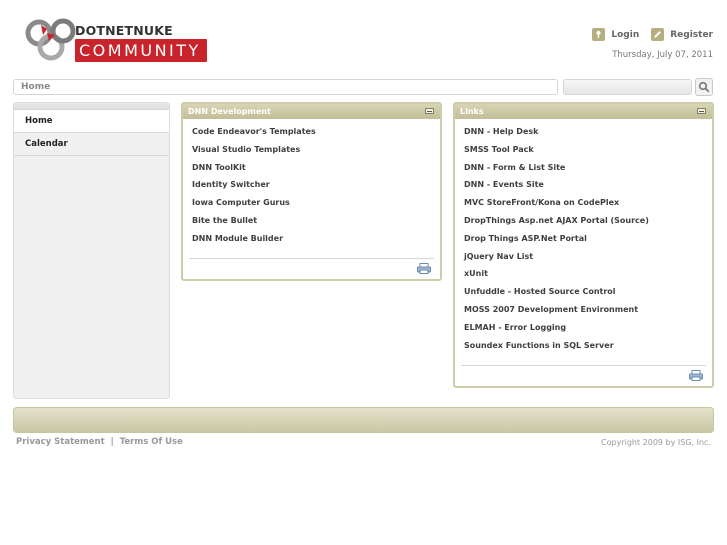 The width and height of the screenshot is (727, 545). What do you see at coordinates (588, 241) in the screenshot?
I see `list-item: Drop Things ASP.Net Portal` at bounding box center [588, 241].